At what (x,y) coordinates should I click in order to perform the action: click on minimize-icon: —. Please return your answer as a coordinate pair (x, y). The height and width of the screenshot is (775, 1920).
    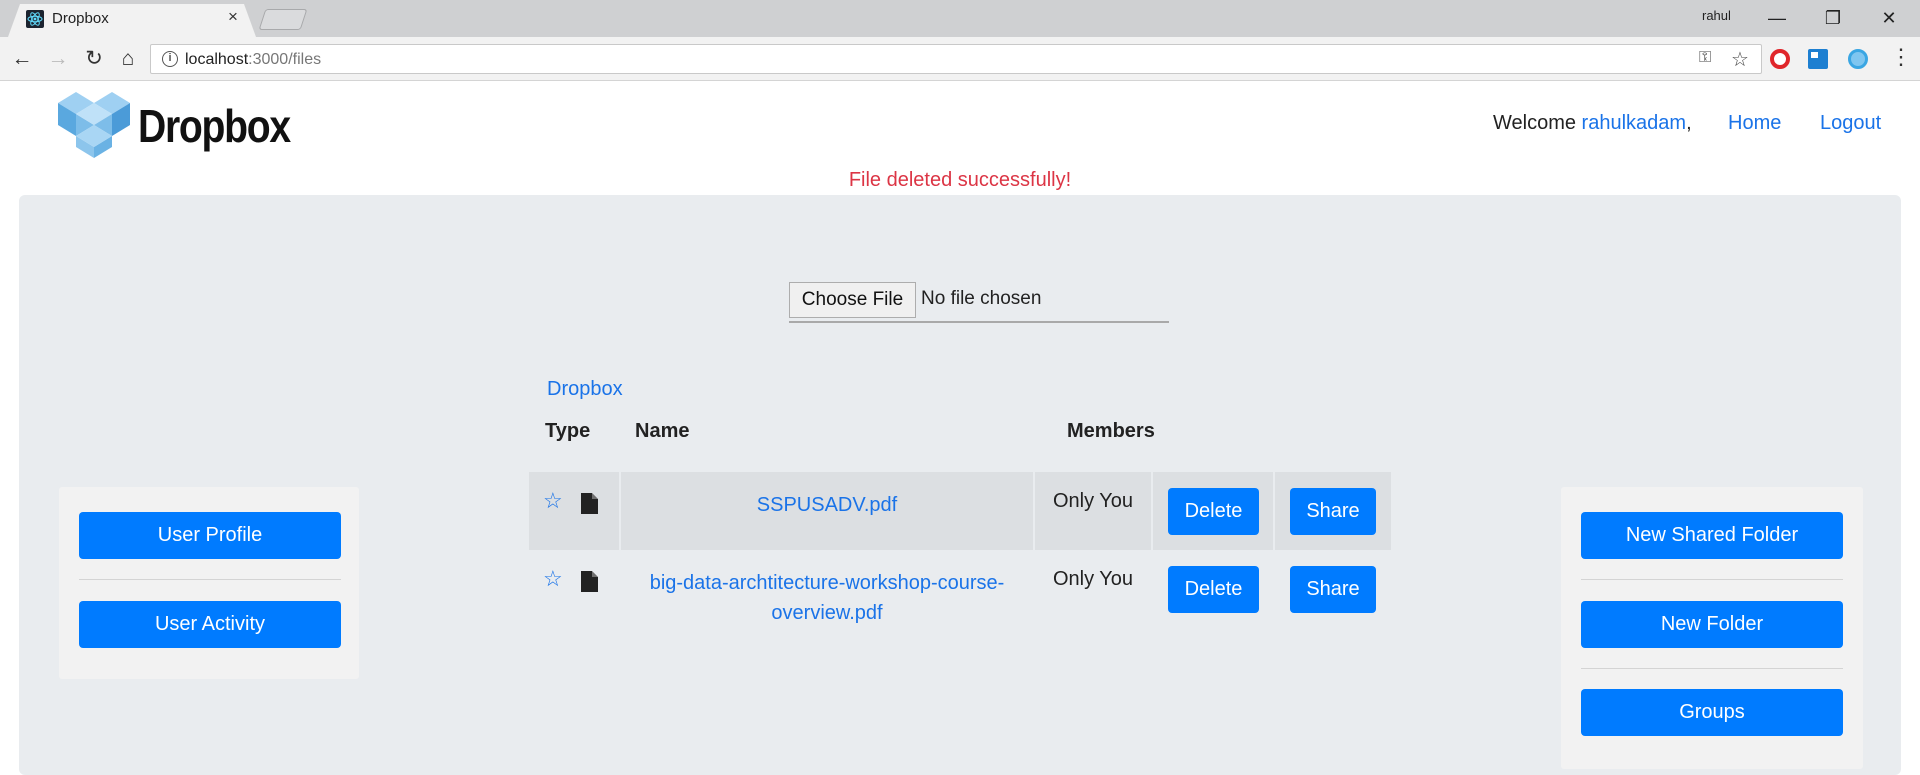
    Looking at the image, I should click on (1777, 18).